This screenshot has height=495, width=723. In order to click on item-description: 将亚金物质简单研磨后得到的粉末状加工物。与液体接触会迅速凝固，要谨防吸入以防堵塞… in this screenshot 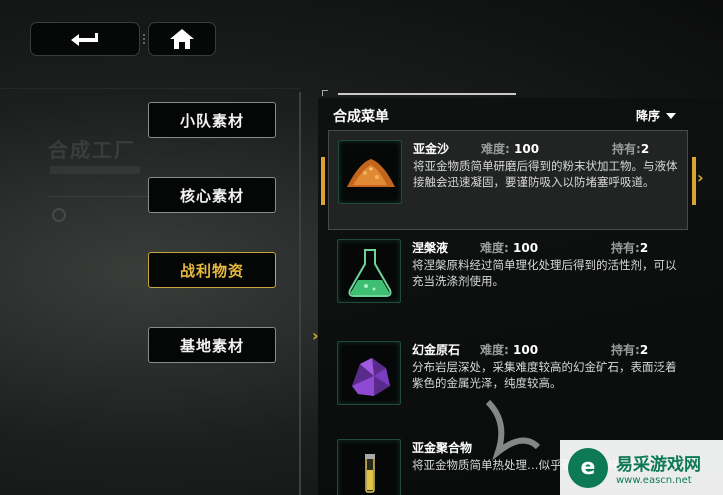, I will do `click(545, 174)`.